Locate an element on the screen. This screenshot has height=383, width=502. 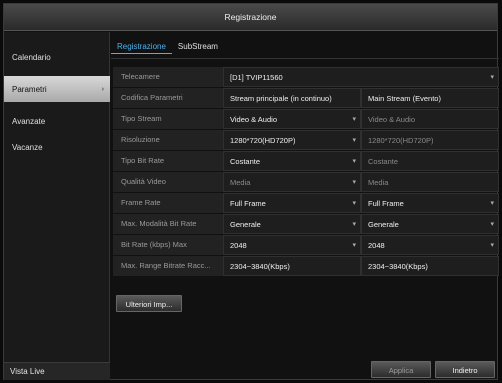
field-label: Tipo Stream is located at coordinates (168, 119).